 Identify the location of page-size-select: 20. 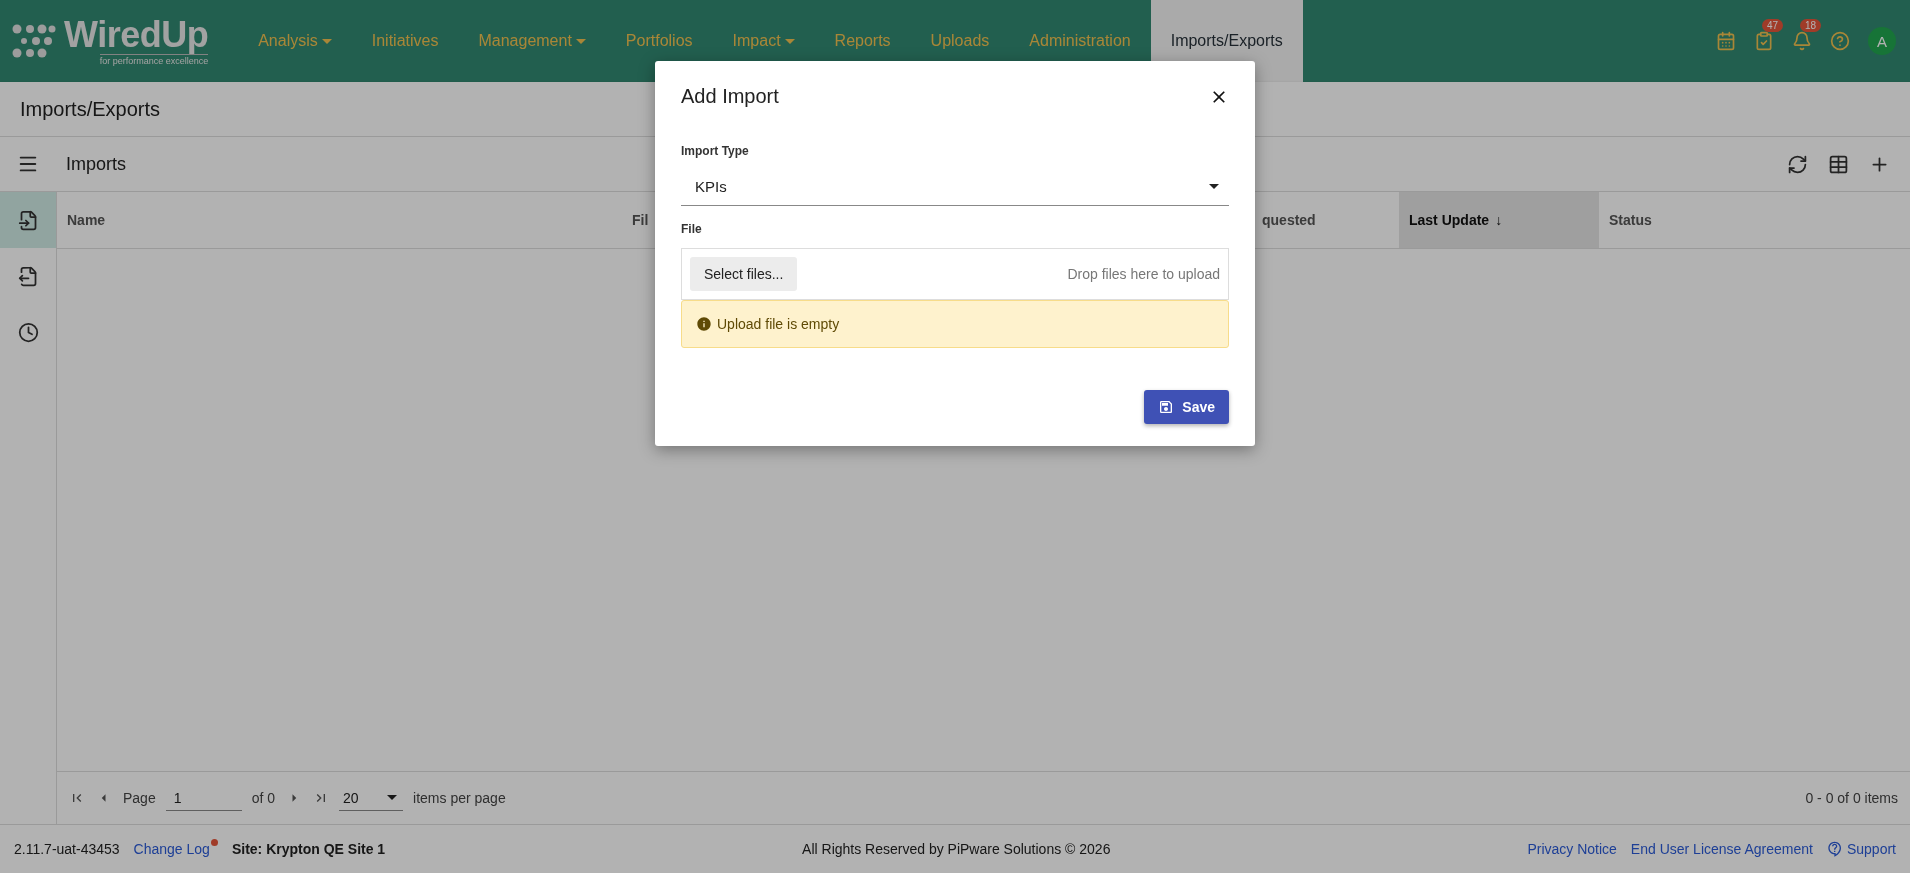
(371, 798).